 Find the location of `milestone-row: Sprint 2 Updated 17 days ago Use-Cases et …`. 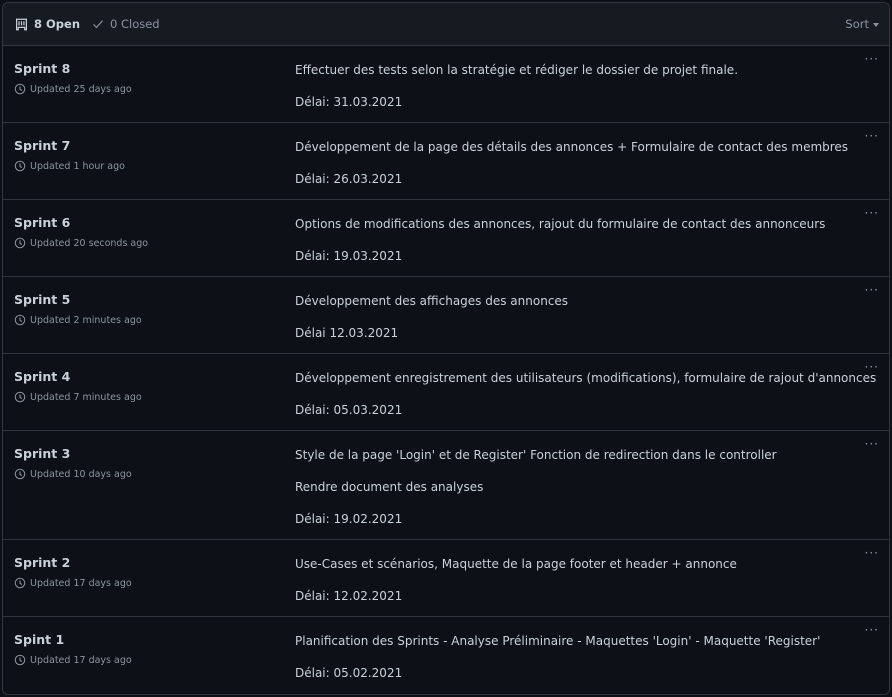

milestone-row: Sprint 2 Updated 17 days ago Use-Cases et … is located at coordinates (446, 578).